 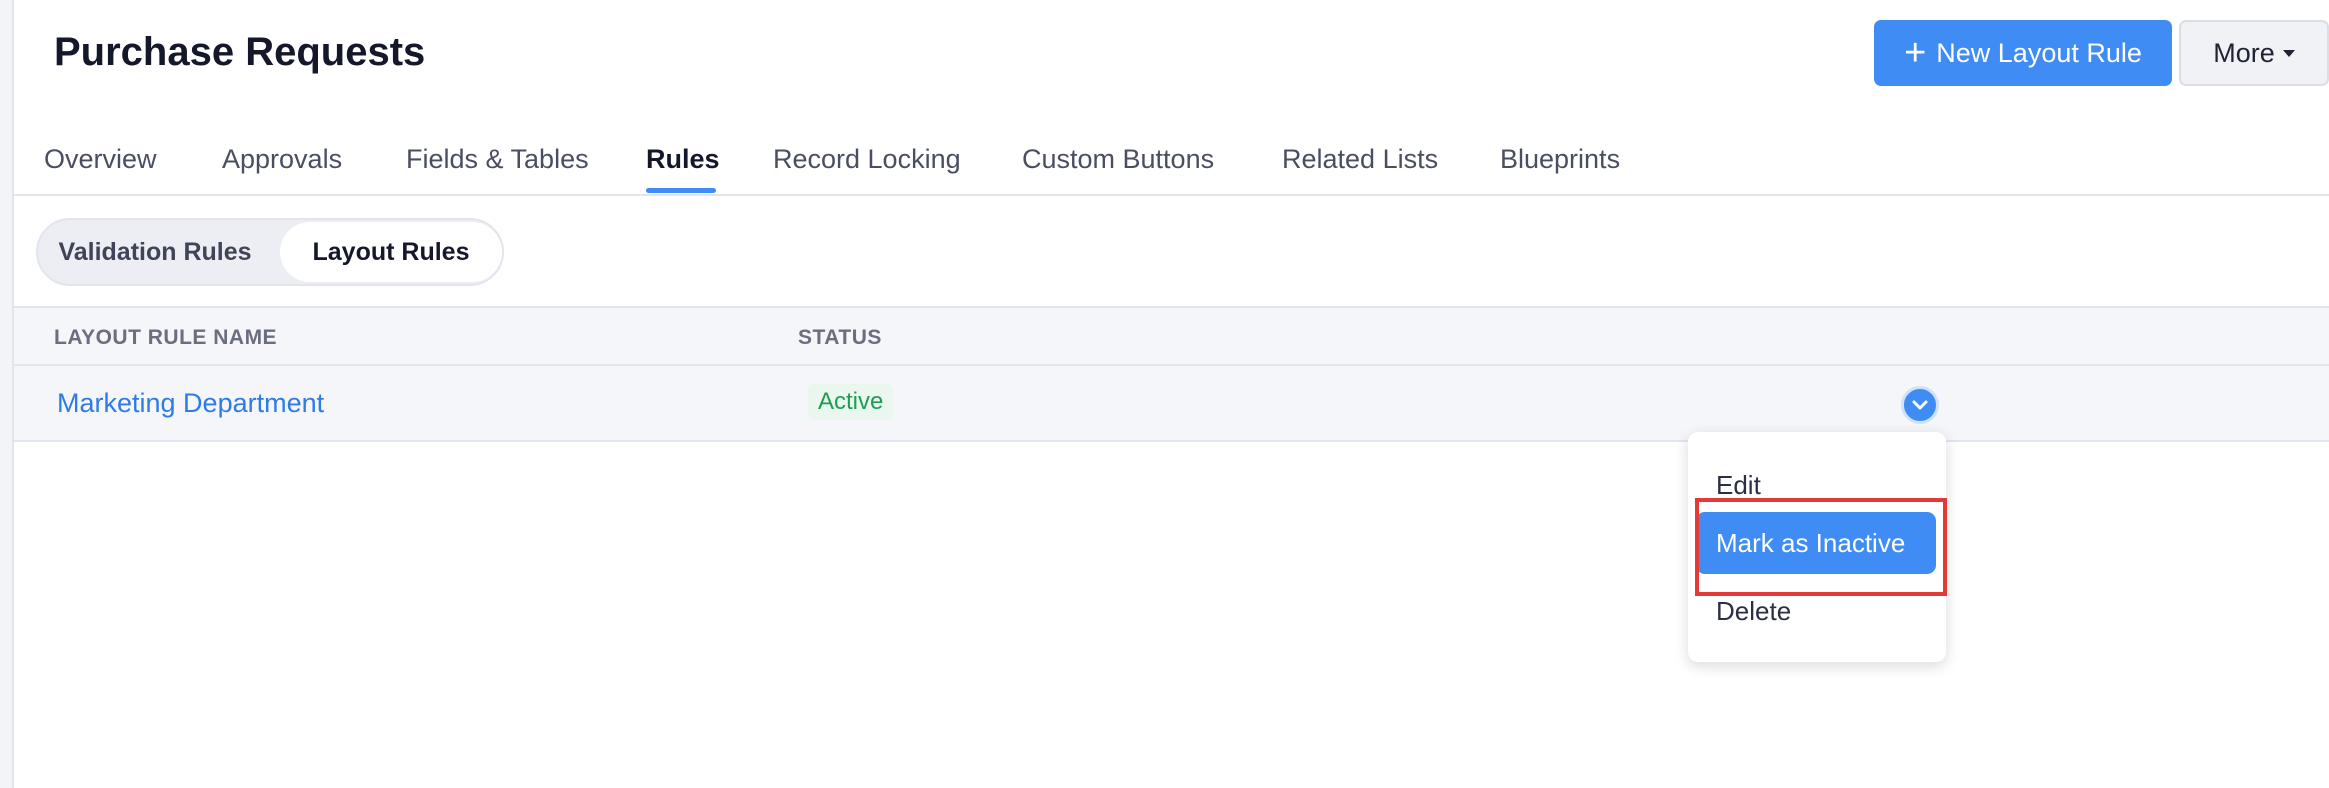 I want to click on menu-item-mark-inactive: Mark as Inactive, so click(x=1816, y=543).